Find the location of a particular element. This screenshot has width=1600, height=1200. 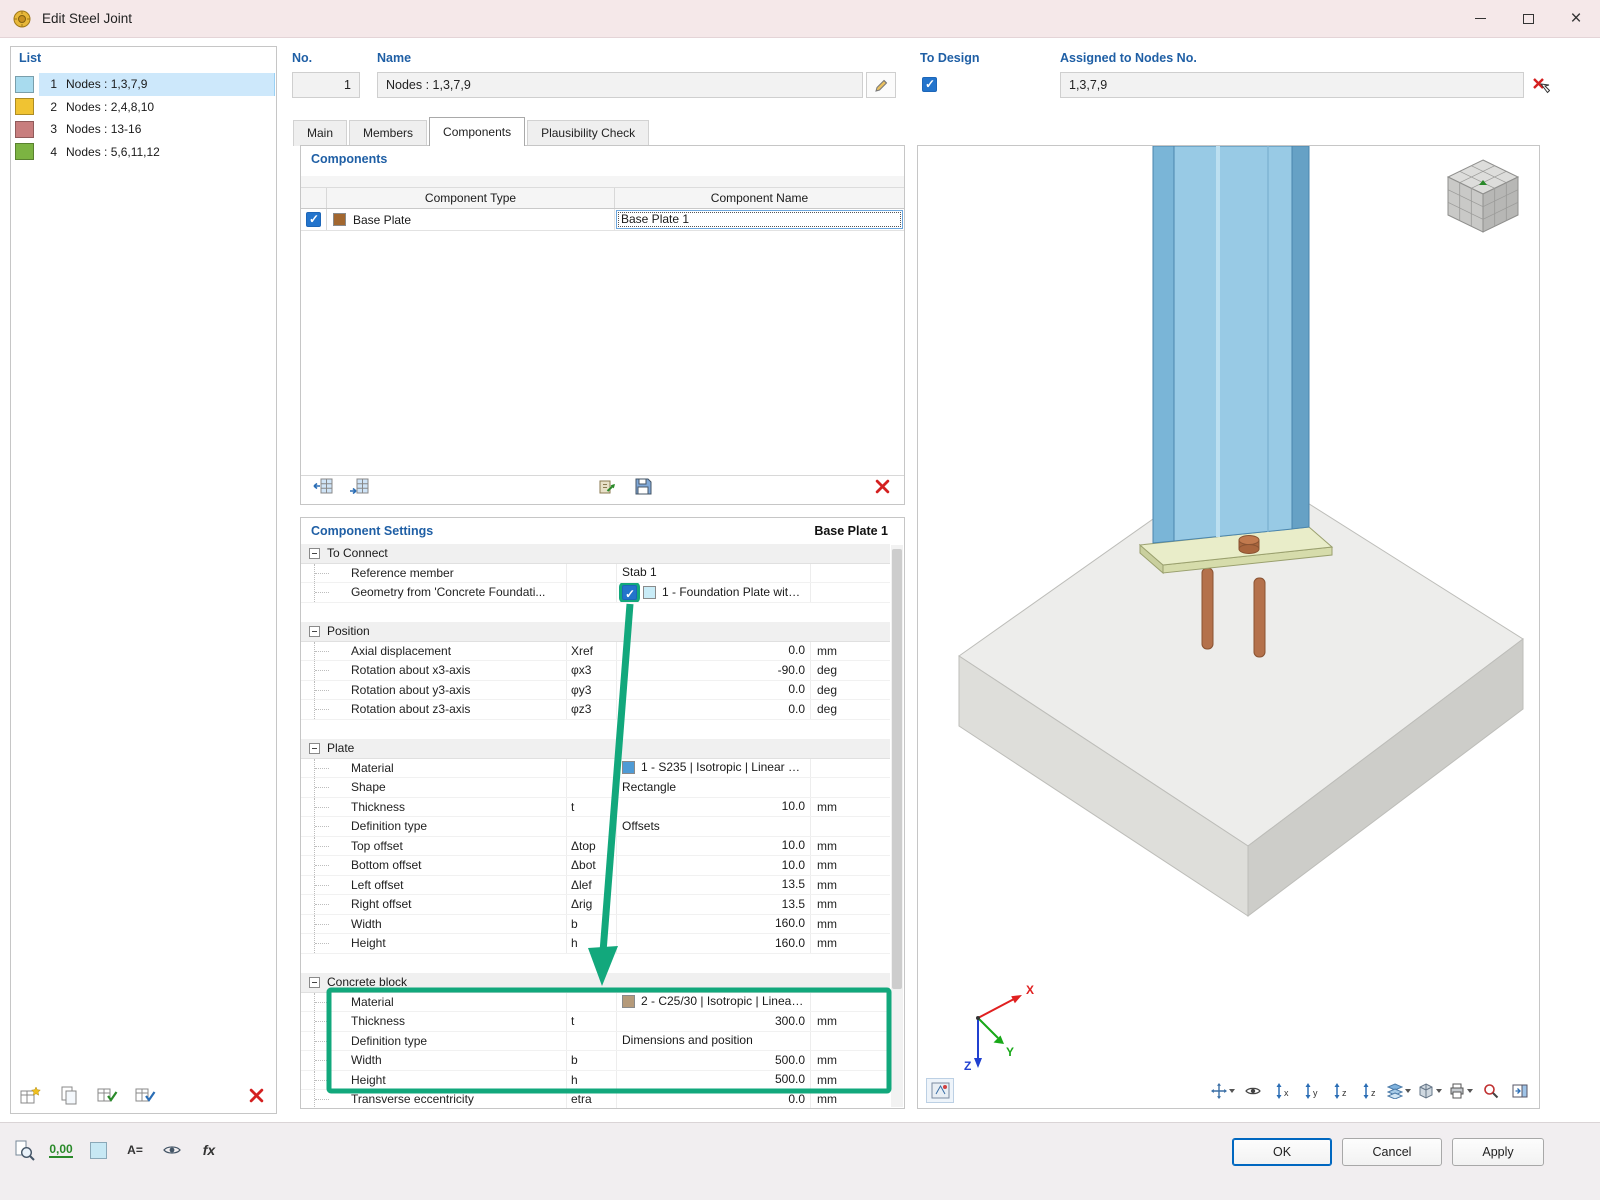

setting-value: Offsets is located at coordinates (714, 826).